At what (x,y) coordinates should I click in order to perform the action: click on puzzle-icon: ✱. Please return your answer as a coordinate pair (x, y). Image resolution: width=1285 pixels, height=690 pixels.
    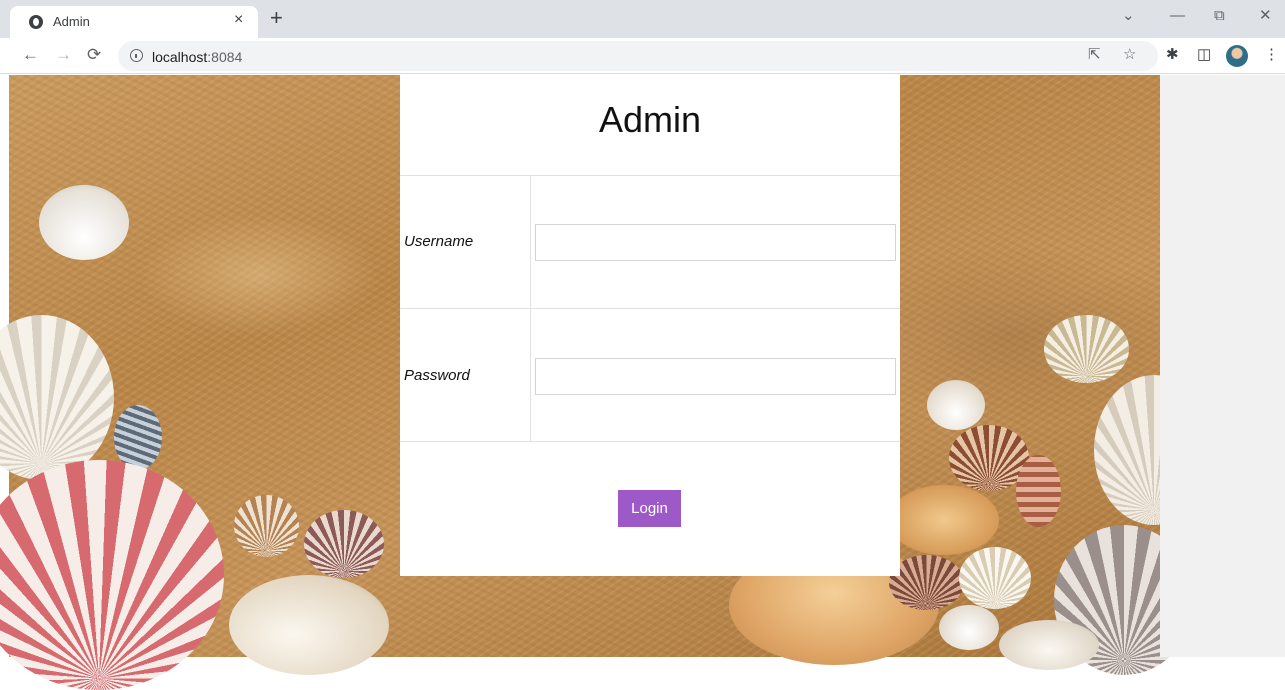
    Looking at the image, I should click on (1172, 55).